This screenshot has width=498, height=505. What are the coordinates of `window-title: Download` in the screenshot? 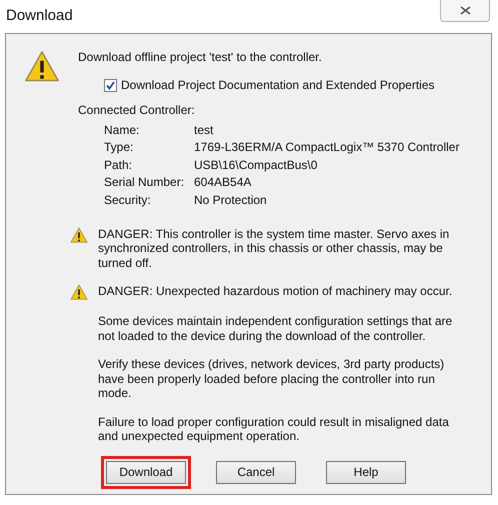 It's located at (39, 16).